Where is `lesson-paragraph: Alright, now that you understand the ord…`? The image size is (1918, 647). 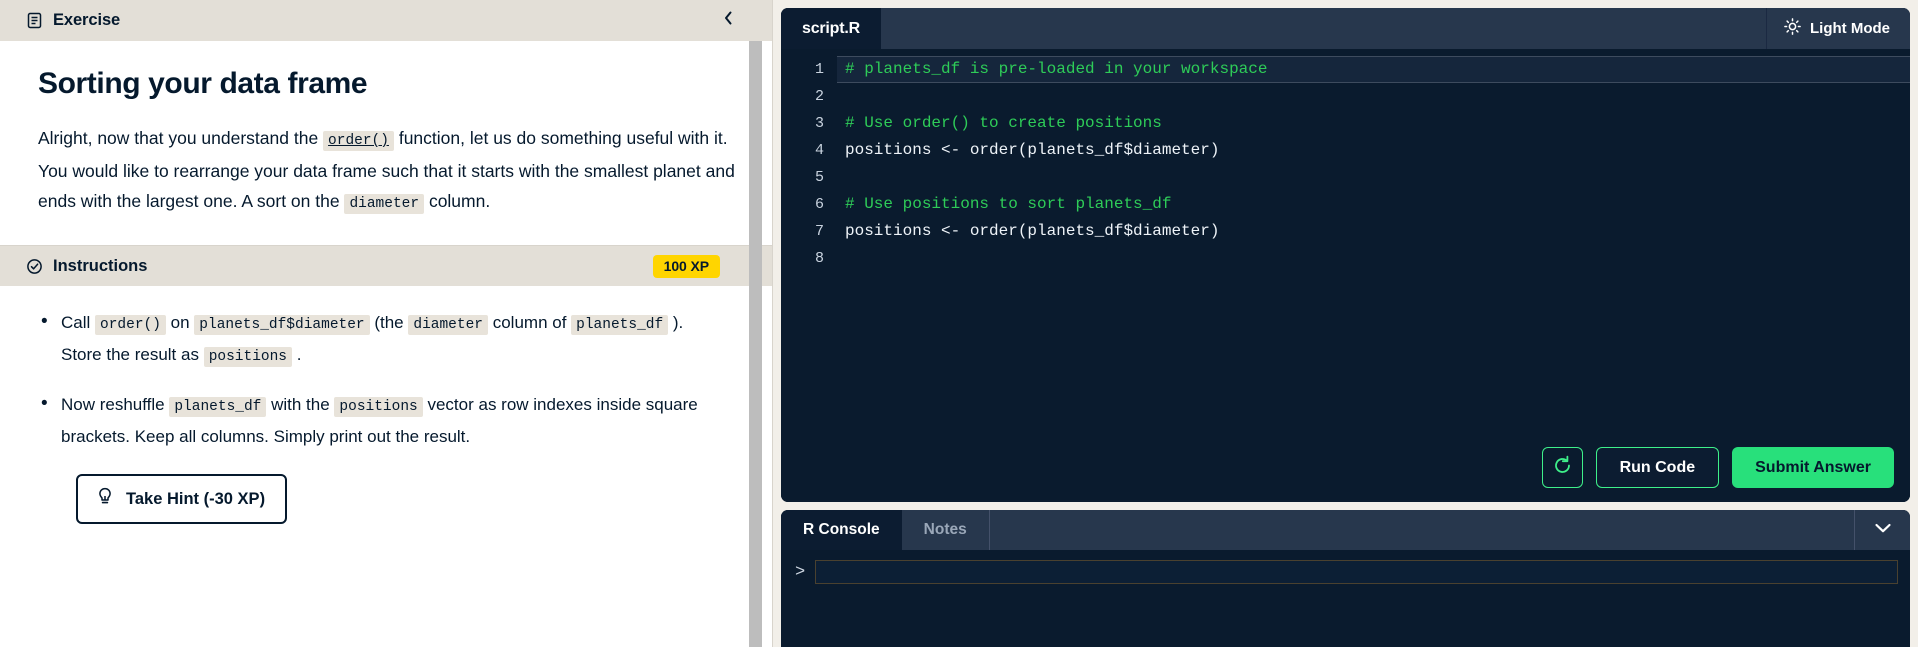
lesson-paragraph: Alright, now that you understand the ord… is located at coordinates (386, 171).